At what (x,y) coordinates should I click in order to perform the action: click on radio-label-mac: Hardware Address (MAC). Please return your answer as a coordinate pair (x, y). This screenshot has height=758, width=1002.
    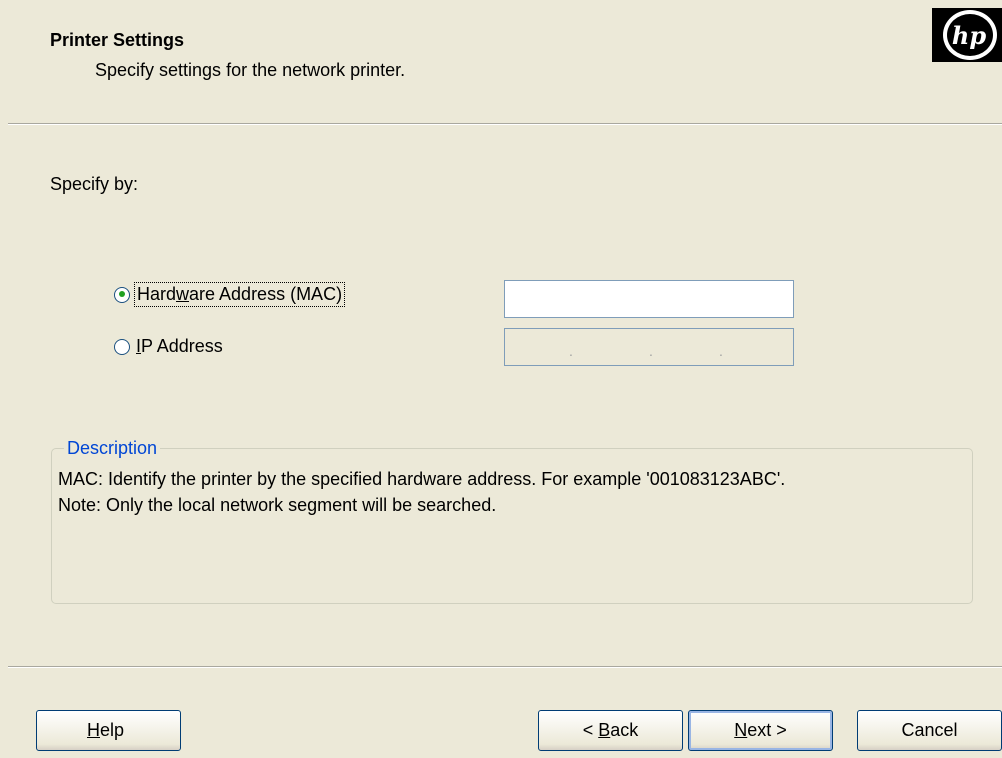
    Looking at the image, I should click on (239, 294).